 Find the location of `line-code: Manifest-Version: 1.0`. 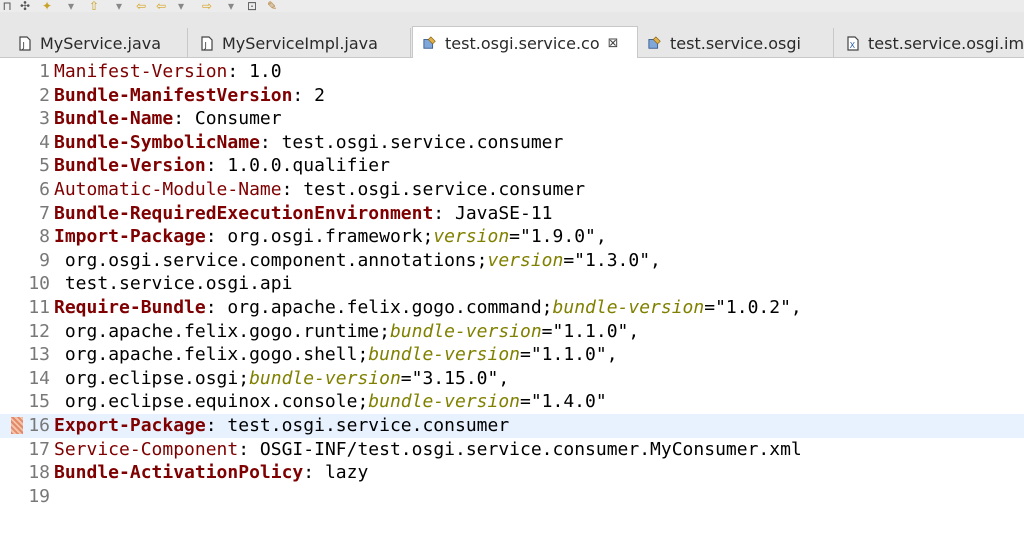

line-code: Manifest-Version: 1.0 is located at coordinates (168, 72).